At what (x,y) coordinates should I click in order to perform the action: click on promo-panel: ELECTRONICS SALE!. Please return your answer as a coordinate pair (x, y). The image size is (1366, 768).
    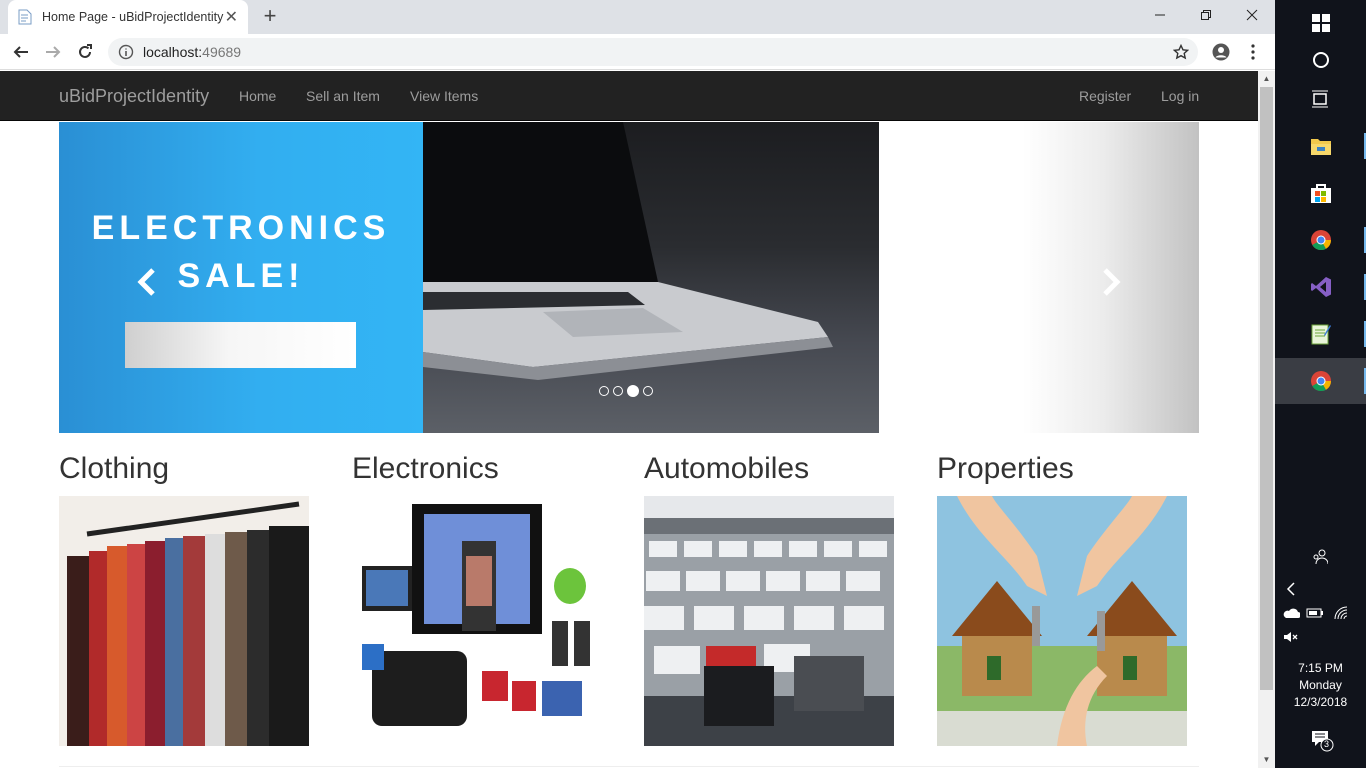
    Looking at the image, I should click on (241, 277).